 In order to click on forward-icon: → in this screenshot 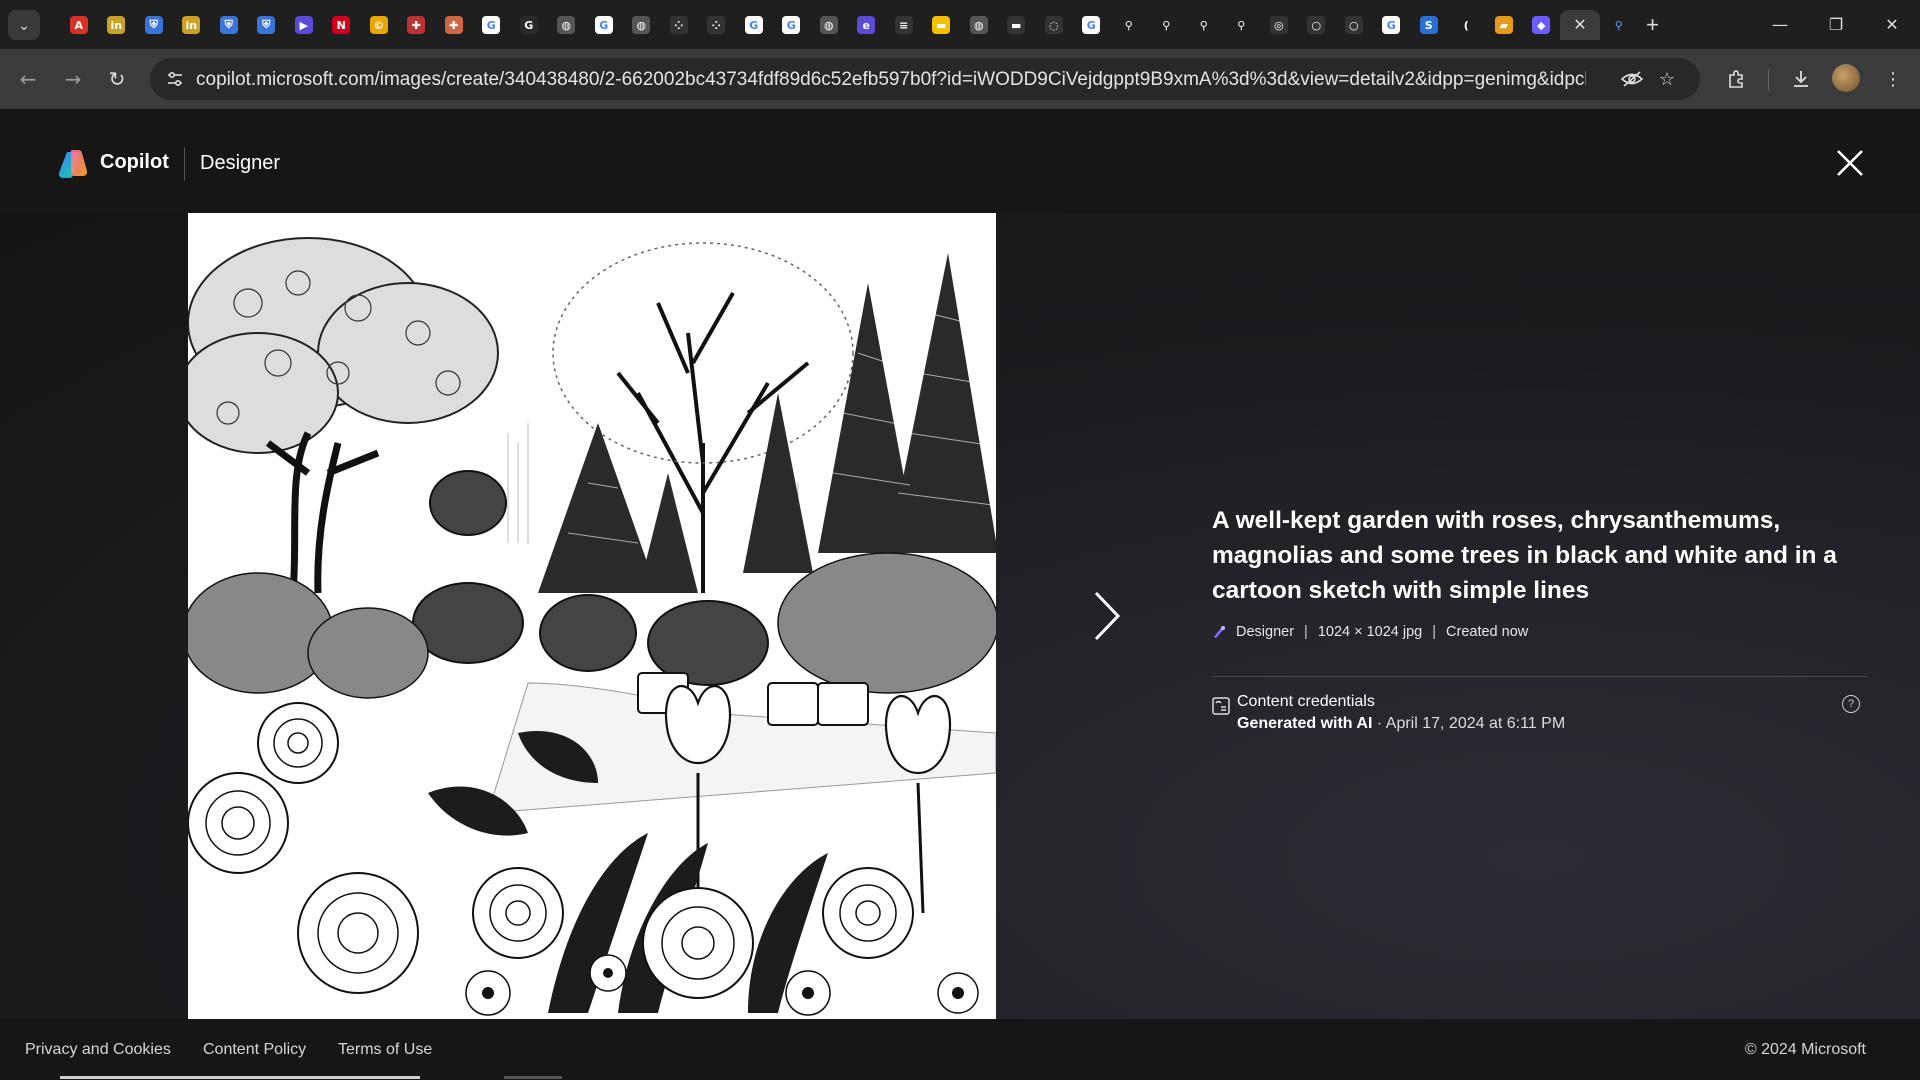, I will do `click(73, 79)`.